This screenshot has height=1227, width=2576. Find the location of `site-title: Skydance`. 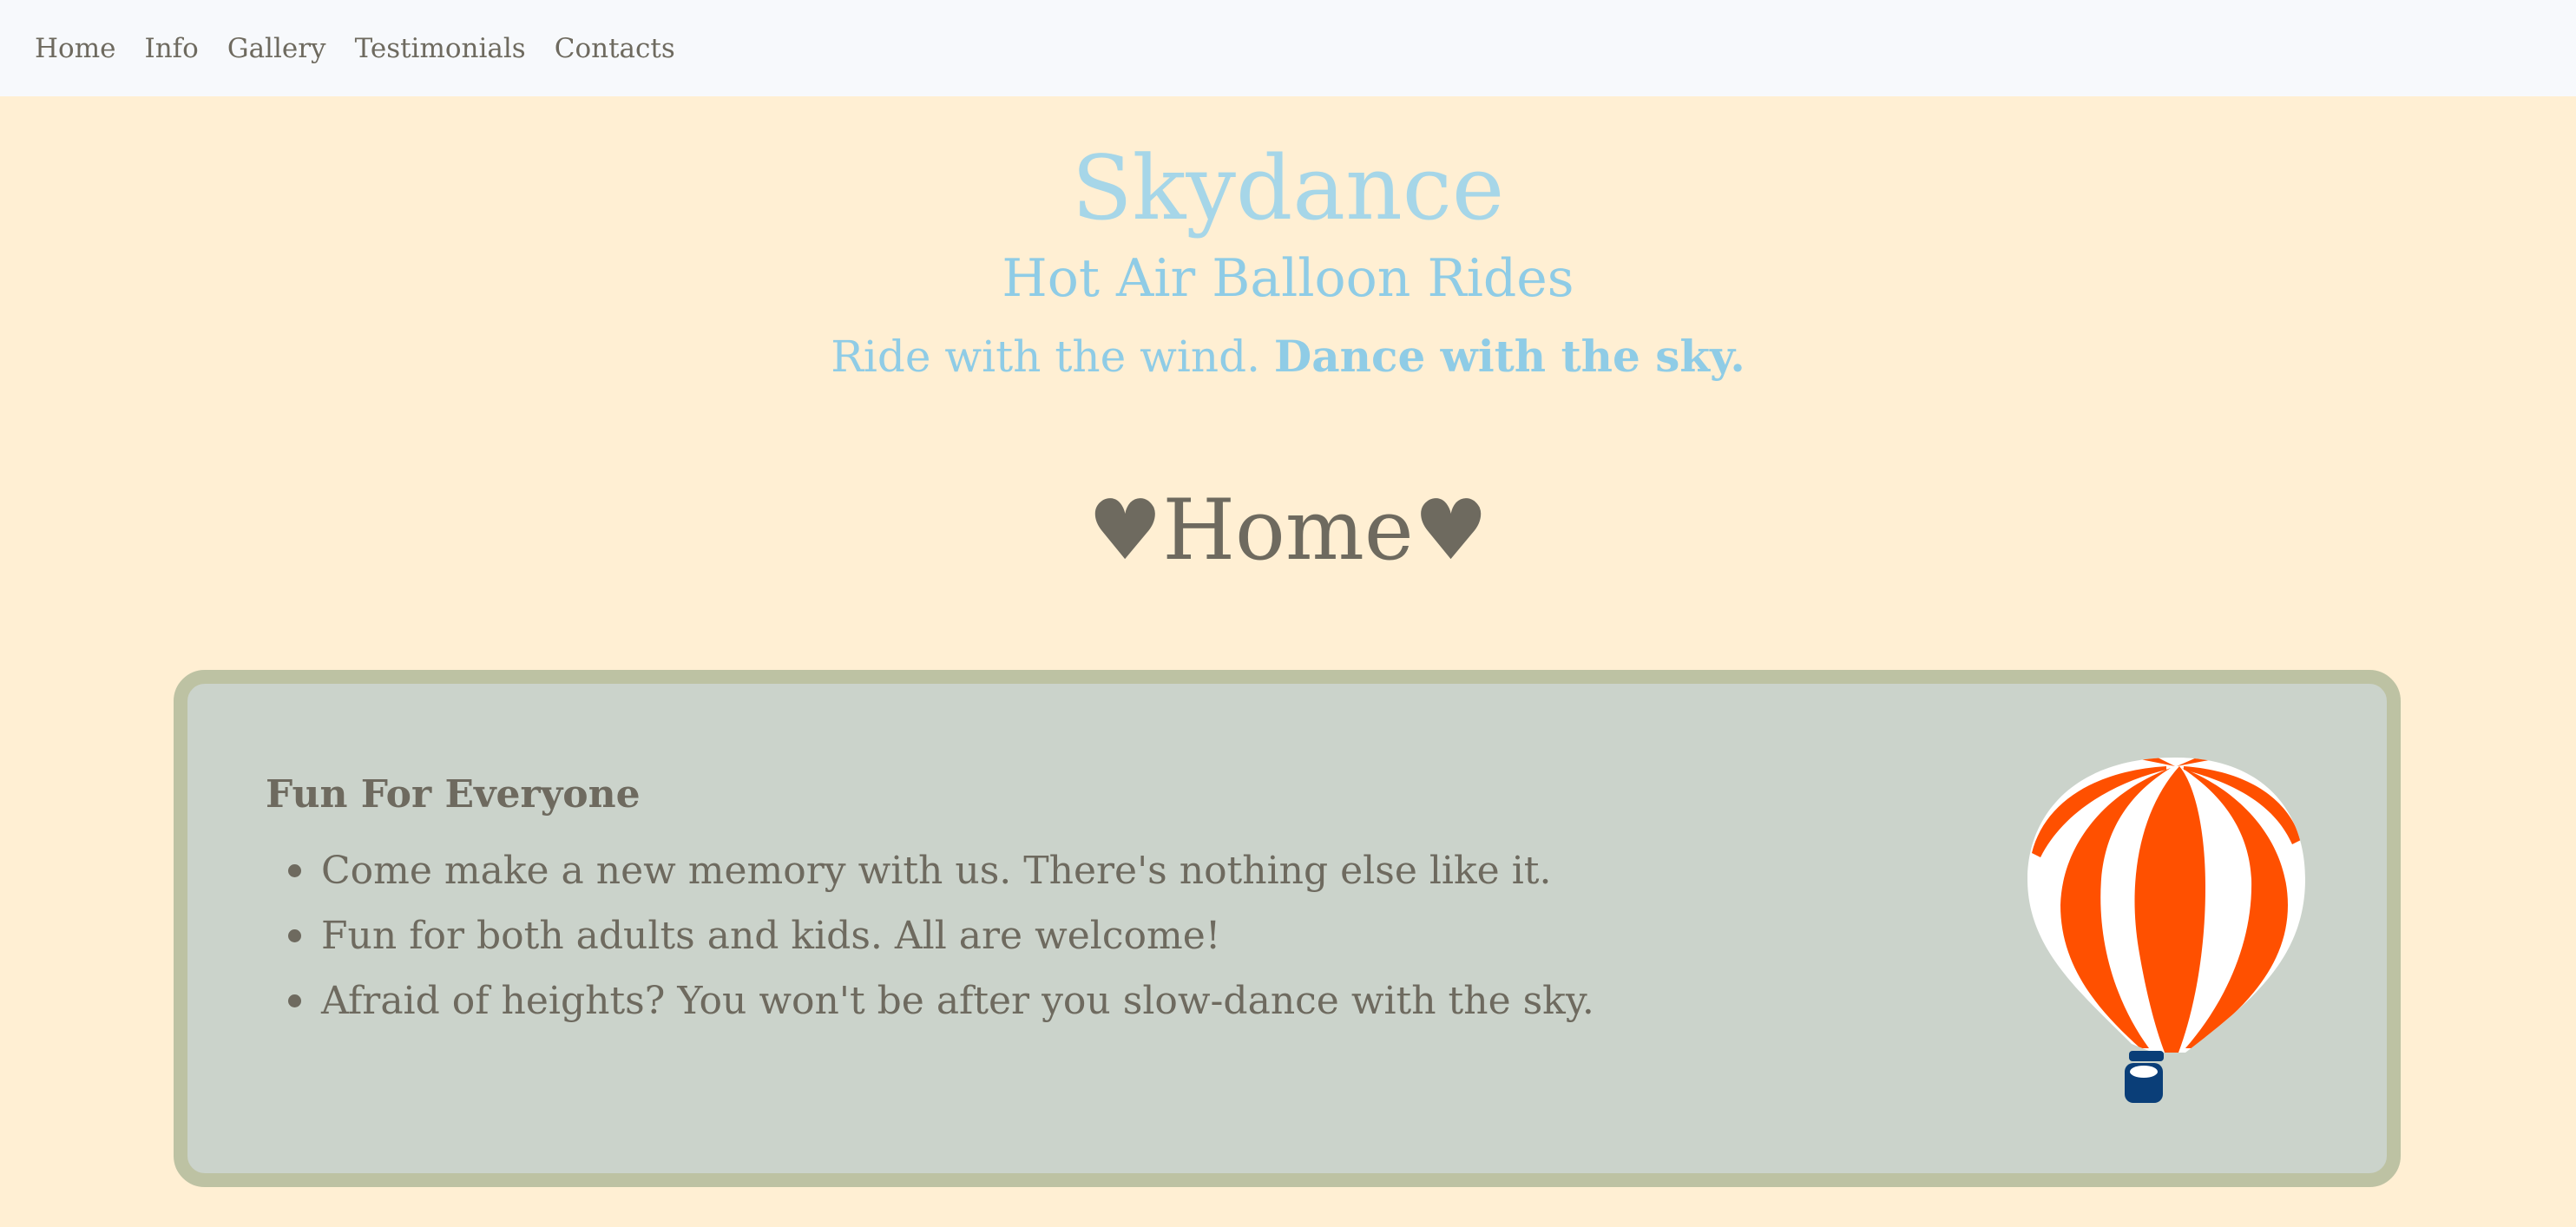

site-title: Skydance is located at coordinates (1288, 189).